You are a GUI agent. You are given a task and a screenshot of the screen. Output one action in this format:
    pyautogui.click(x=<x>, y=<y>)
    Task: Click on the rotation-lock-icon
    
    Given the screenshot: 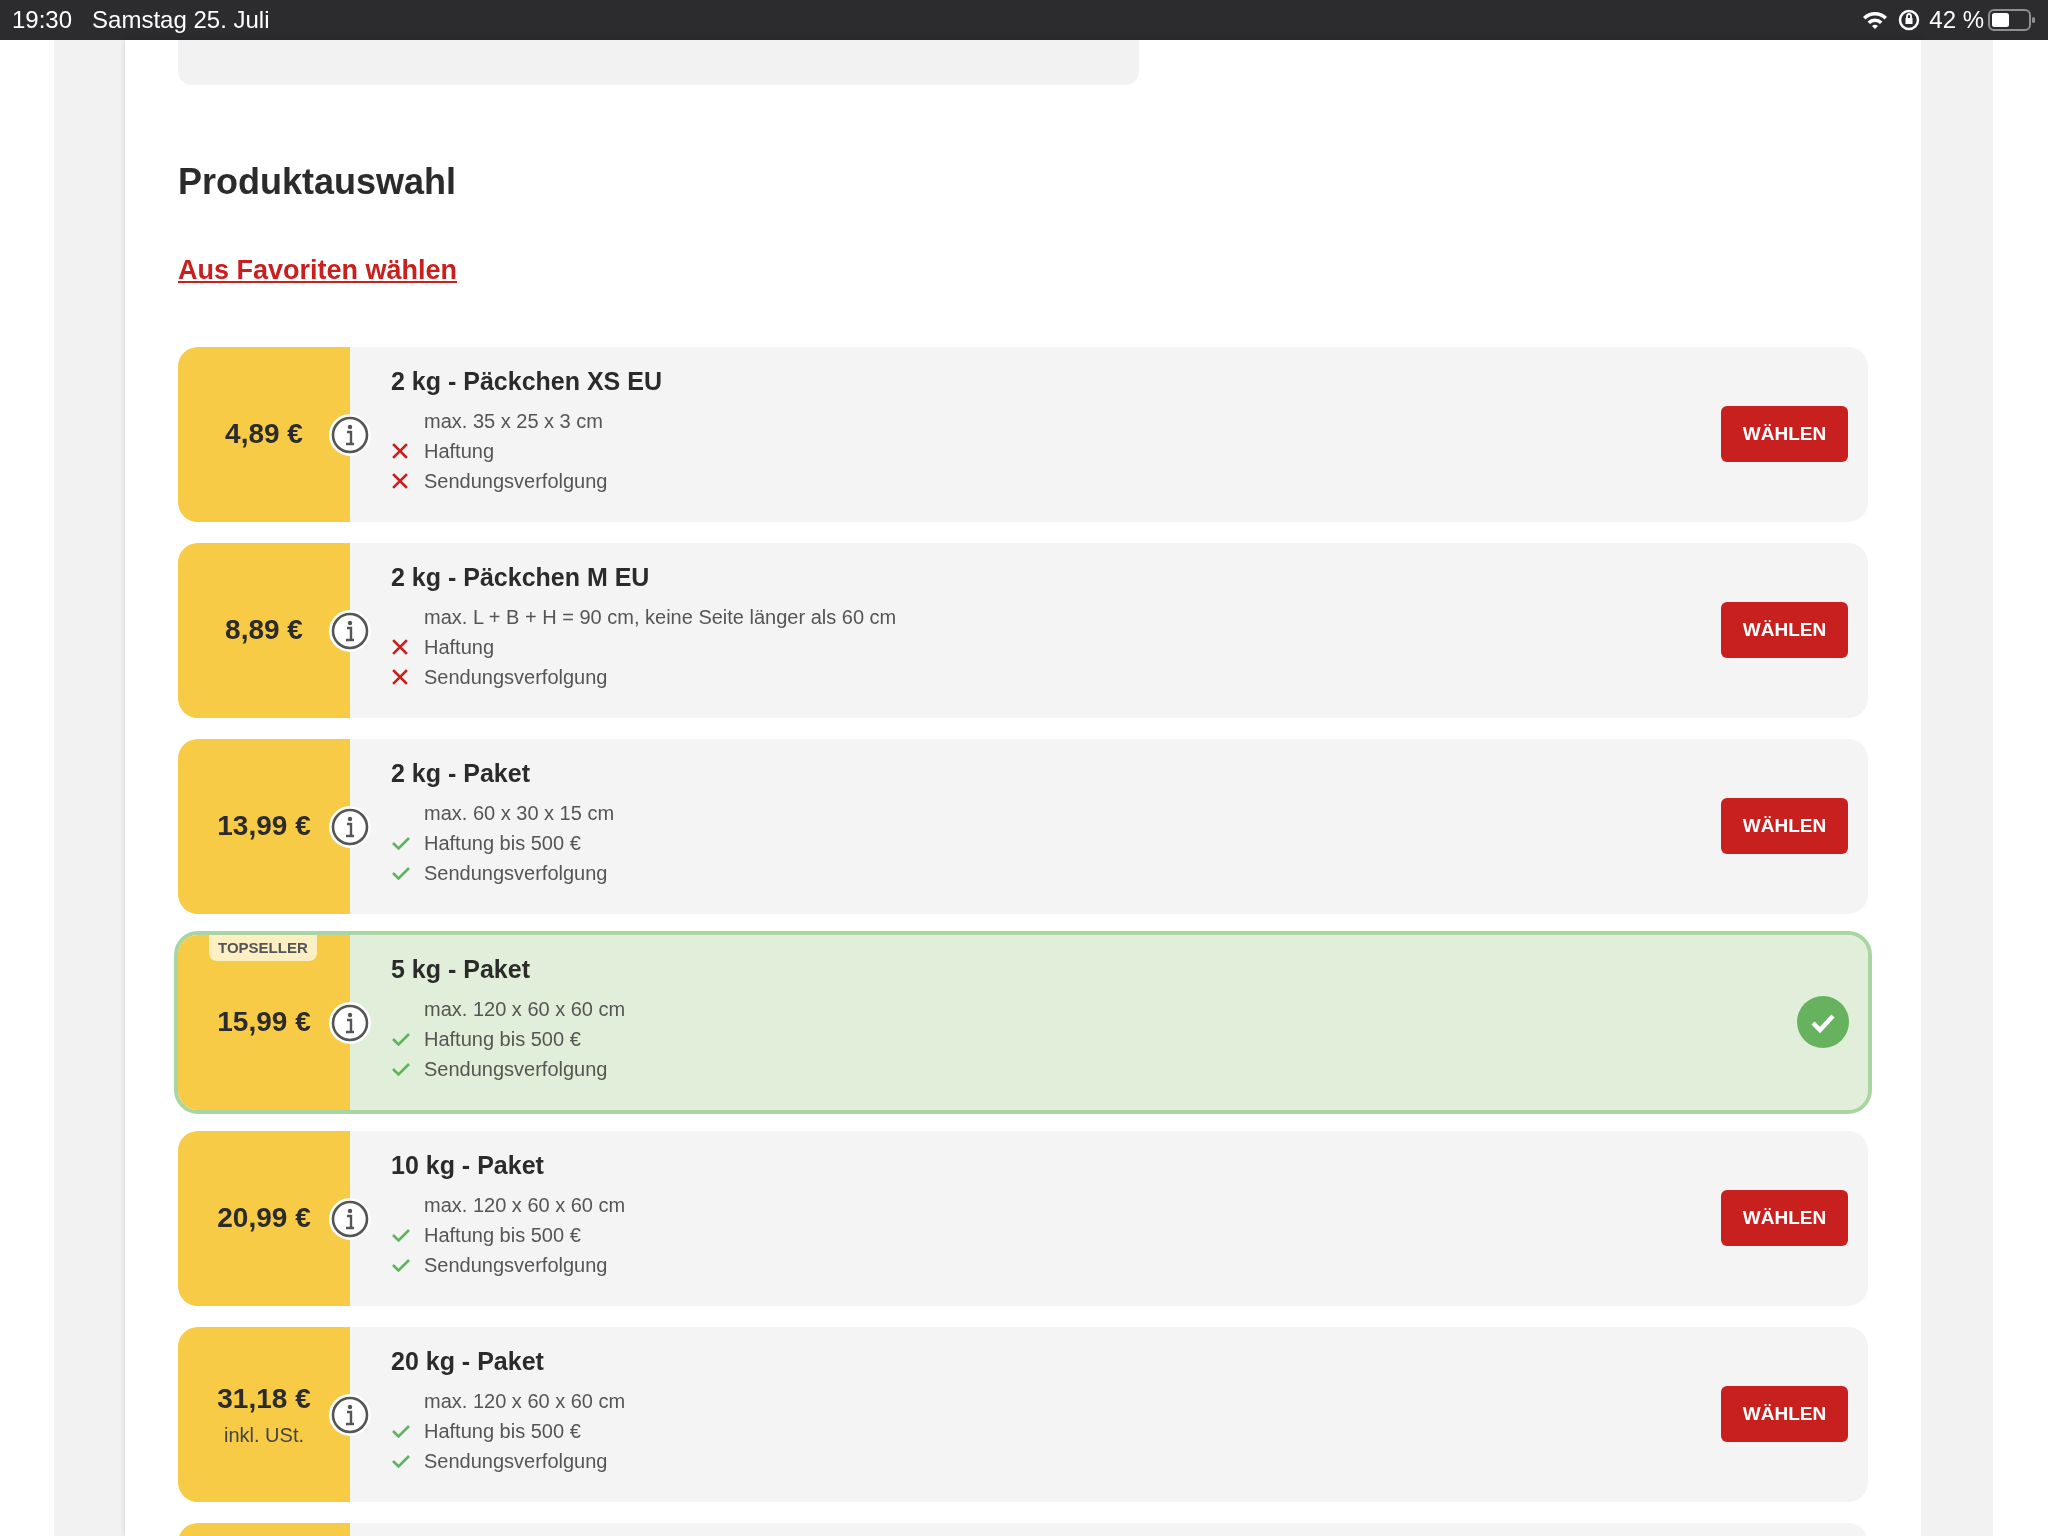 What is the action you would take?
    pyautogui.click(x=1909, y=20)
    